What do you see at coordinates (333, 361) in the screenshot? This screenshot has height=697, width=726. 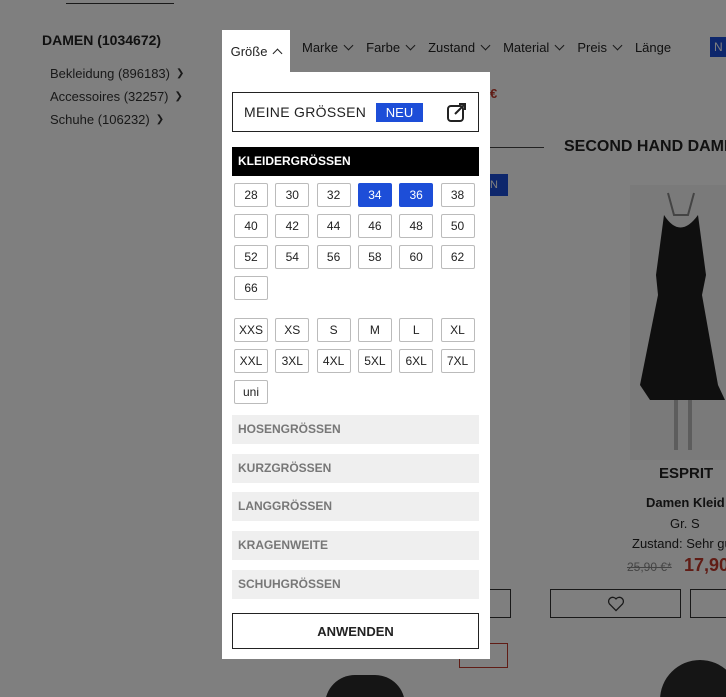 I see `size-option: 4XL` at bounding box center [333, 361].